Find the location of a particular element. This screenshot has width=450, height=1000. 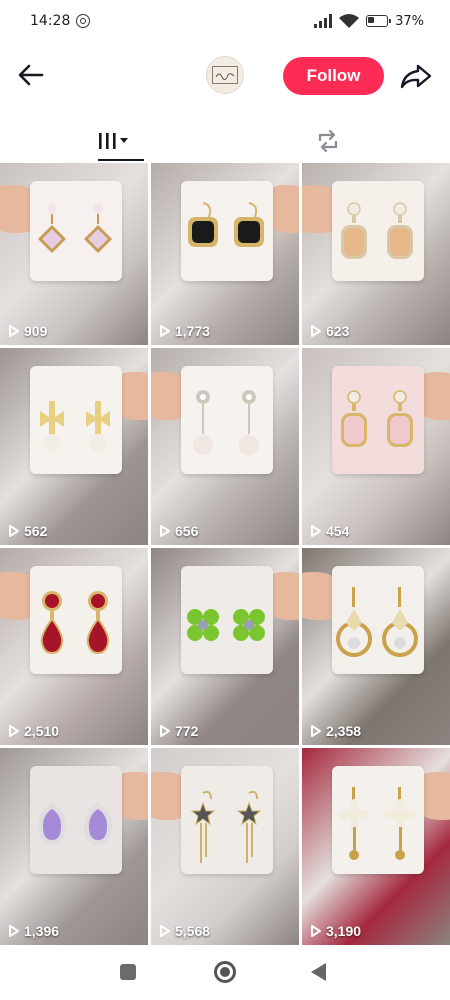

view-count: 562 is located at coordinates (27, 531).